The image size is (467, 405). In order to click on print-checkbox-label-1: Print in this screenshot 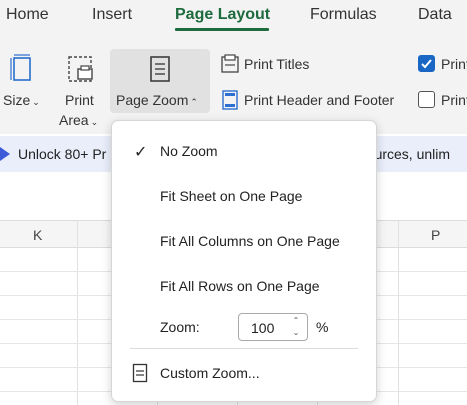, I will do `click(454, 64)`.